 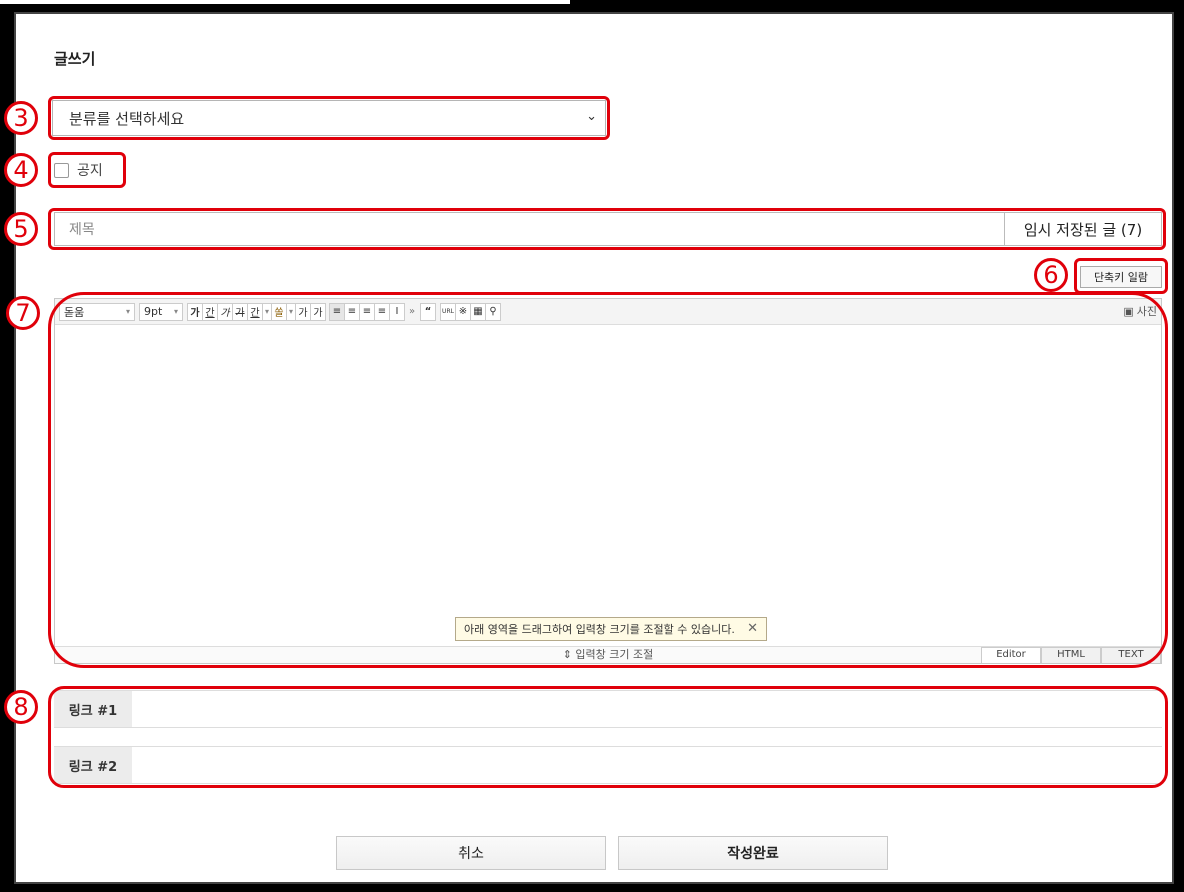 What do you see at coordinates (21, 707) in the screenshot?
I see `annotation-marker-8: 8` at bounding box center [21, 707].